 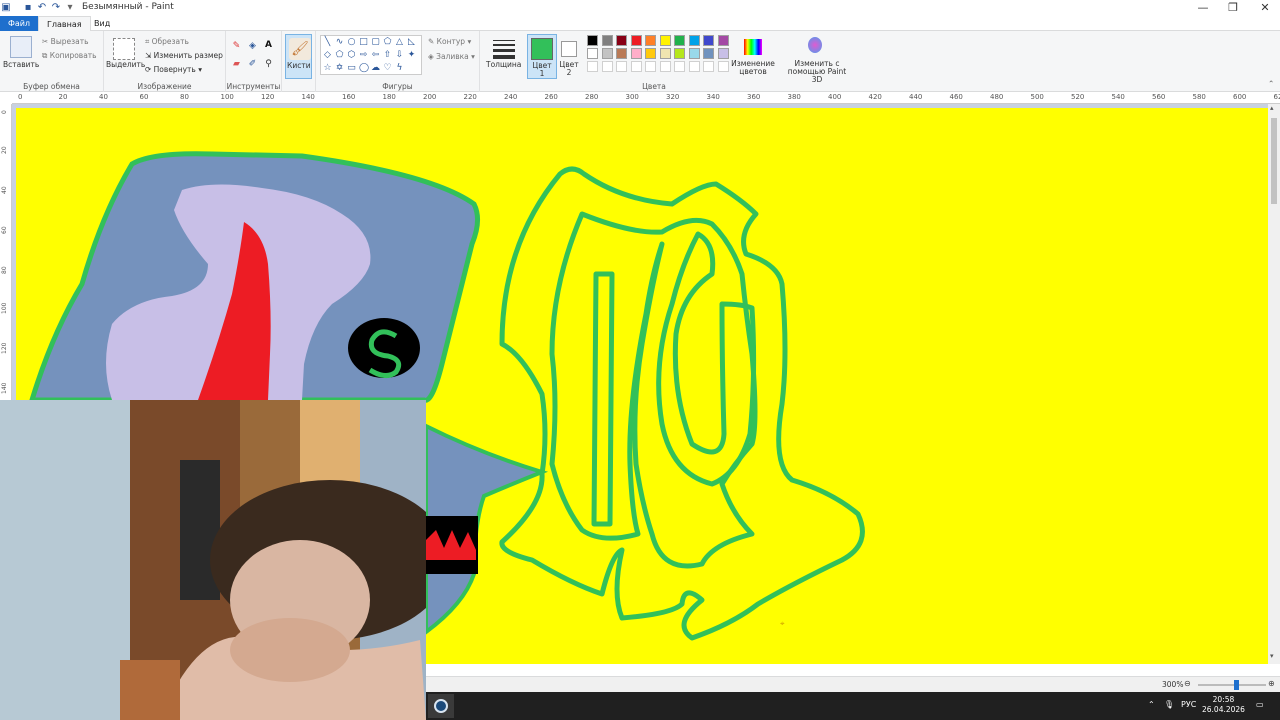 I want to click on oval-callout-shape-icon: ◯, so click(x=364, y=68).